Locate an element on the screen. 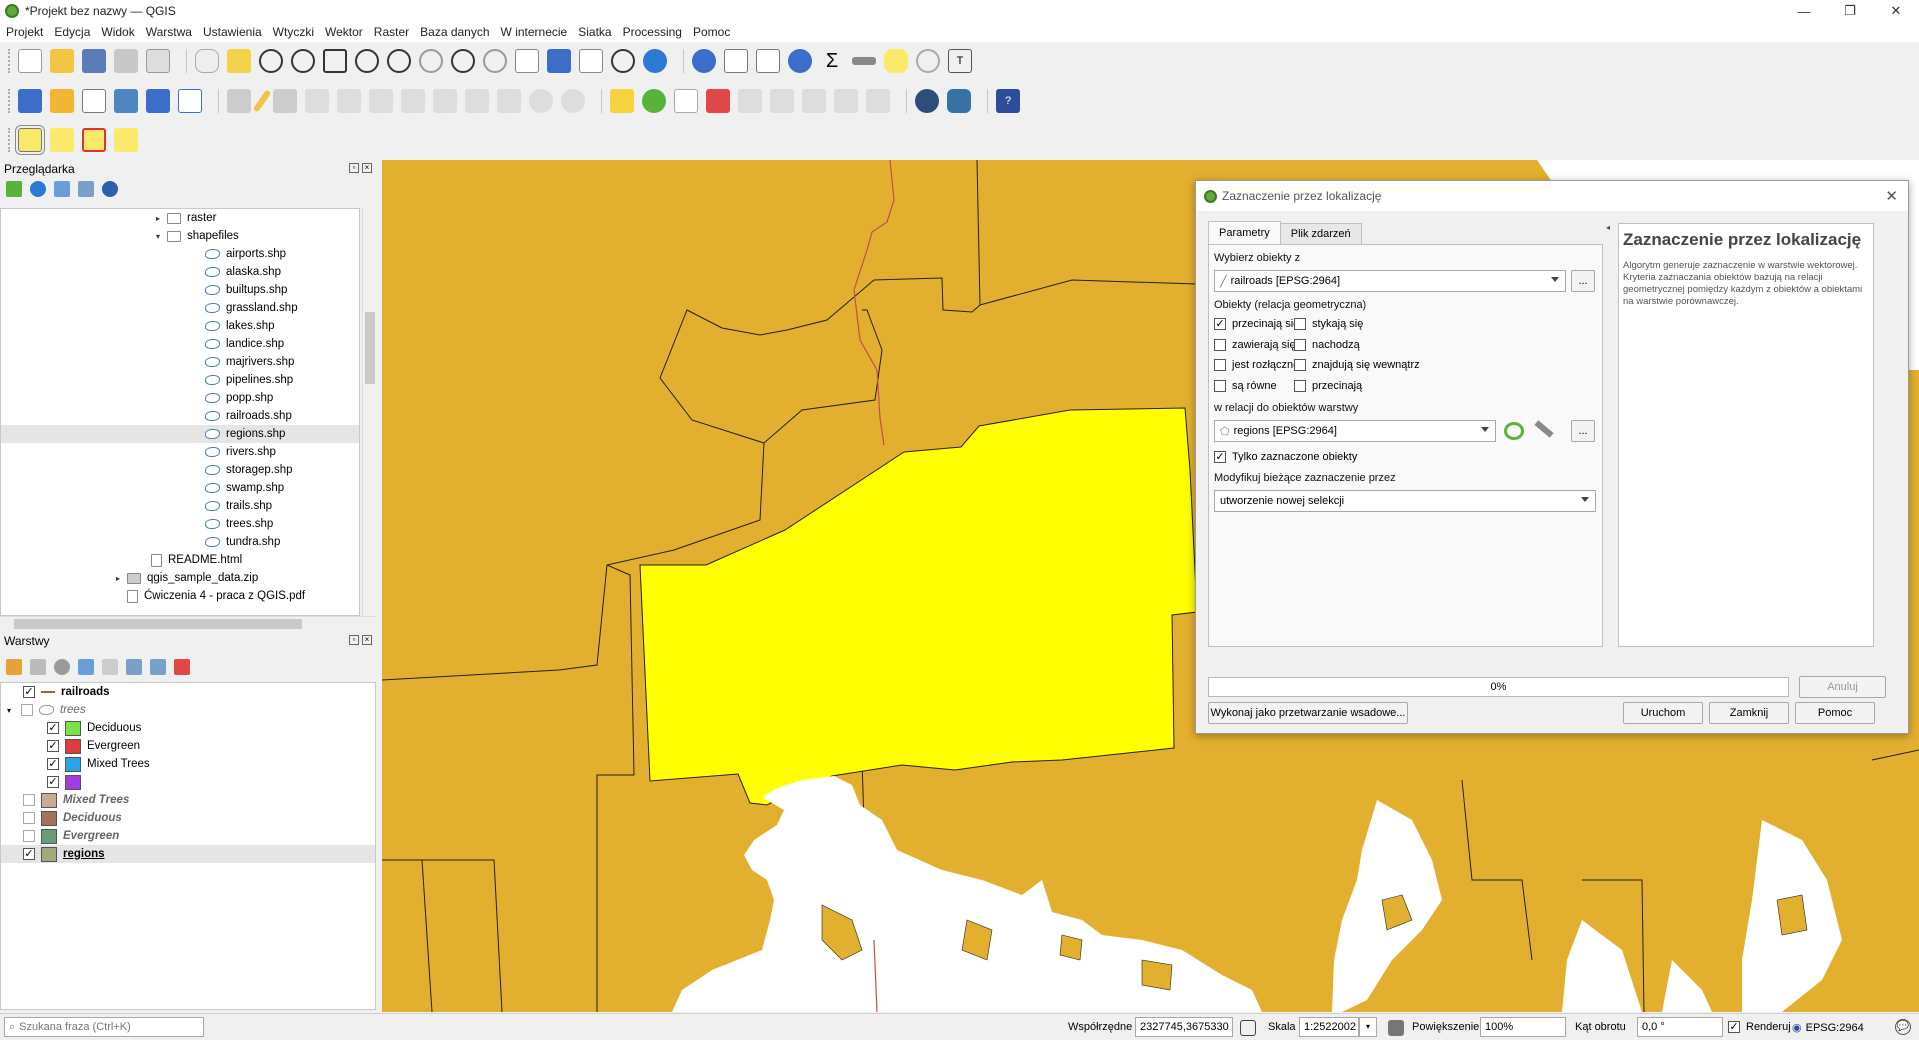 The image size is (1919, 1040). copy-icon is located at coordinates (477, 101).